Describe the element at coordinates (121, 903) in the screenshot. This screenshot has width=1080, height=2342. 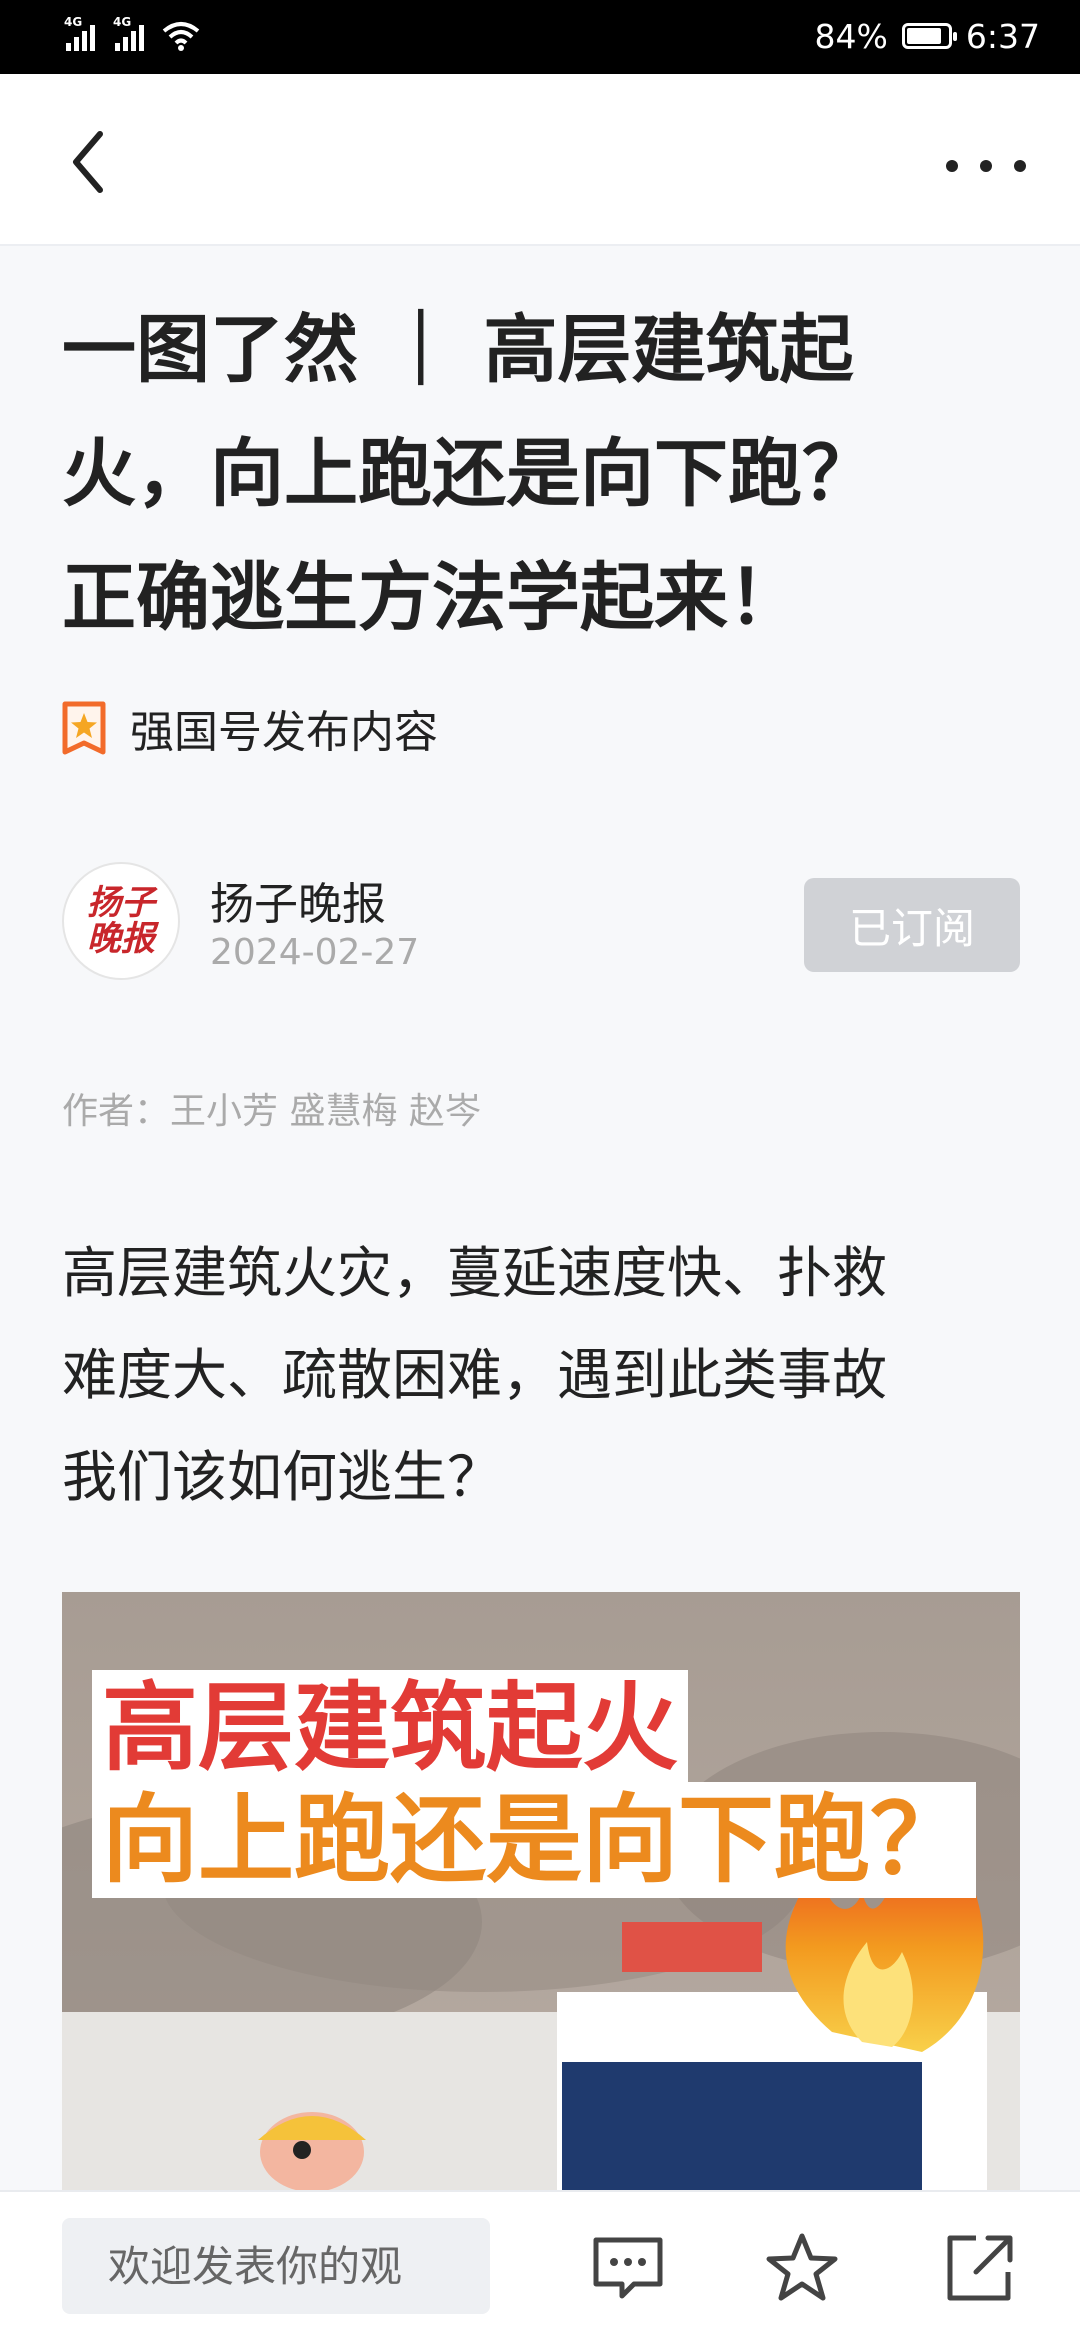
I see `avatar-text: 扬子` at that location.